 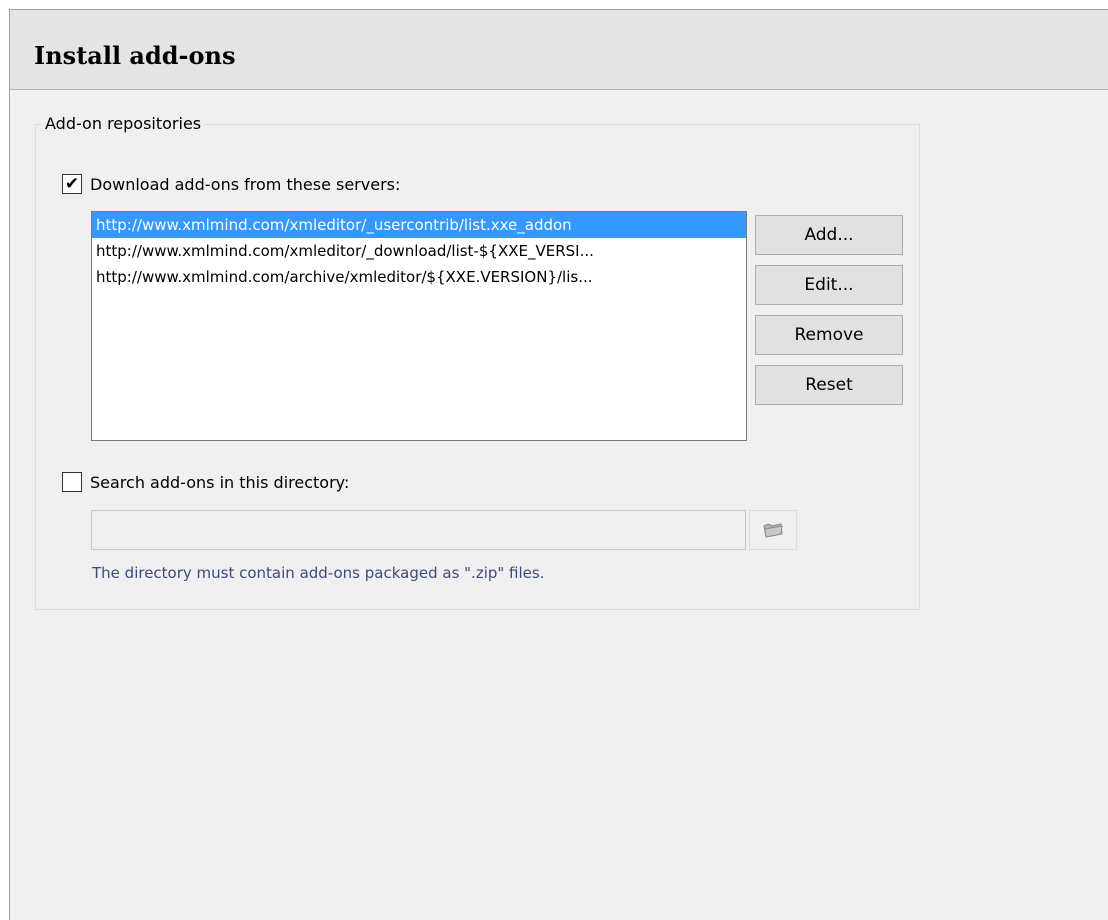 I want to click on download-servers-option: ✔ Download add-ons from these servers:, so click(x=231, y=184).